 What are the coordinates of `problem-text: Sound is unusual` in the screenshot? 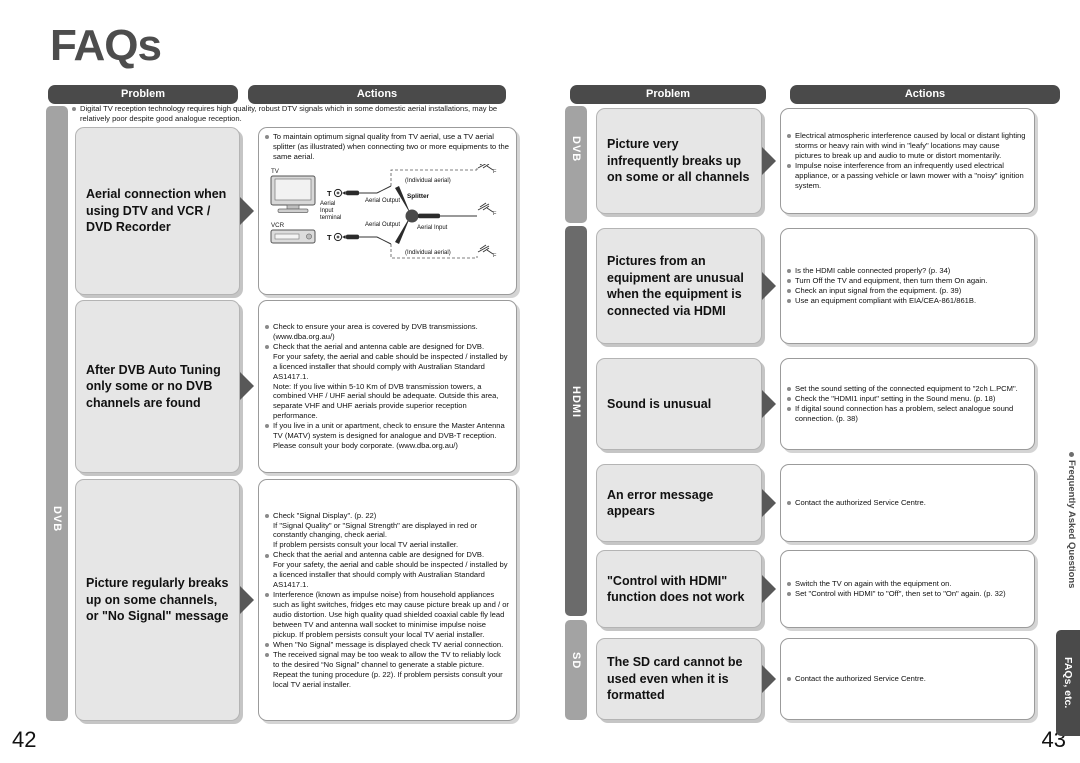 It's located at (659, 403).